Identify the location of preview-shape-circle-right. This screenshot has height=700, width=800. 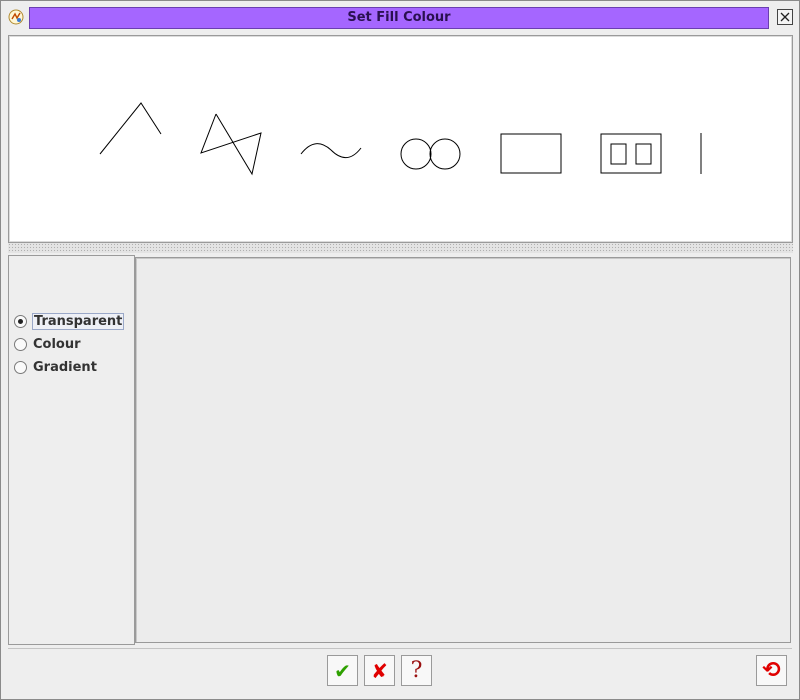
(445, 154).